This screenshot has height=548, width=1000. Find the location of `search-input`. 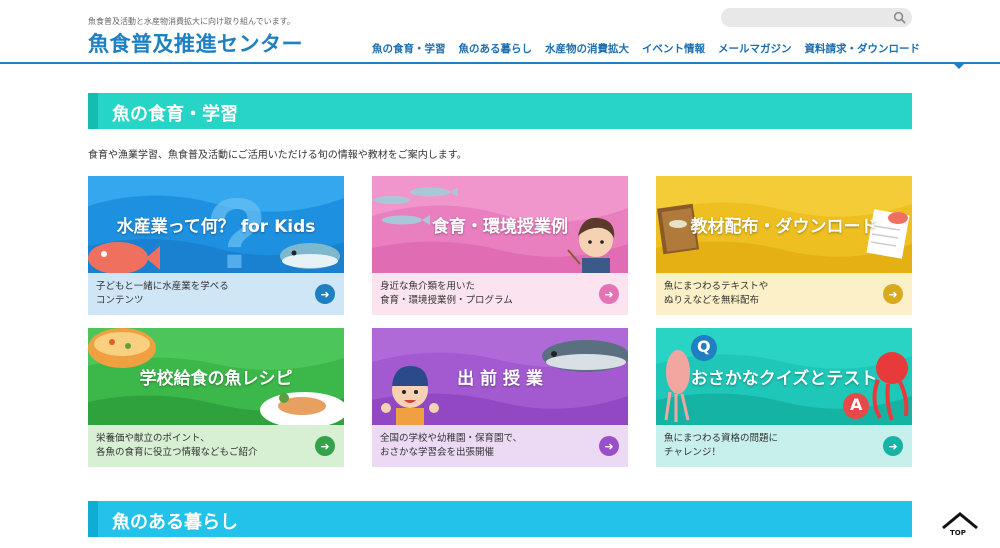

search-input is located at coordinates (816, 17).